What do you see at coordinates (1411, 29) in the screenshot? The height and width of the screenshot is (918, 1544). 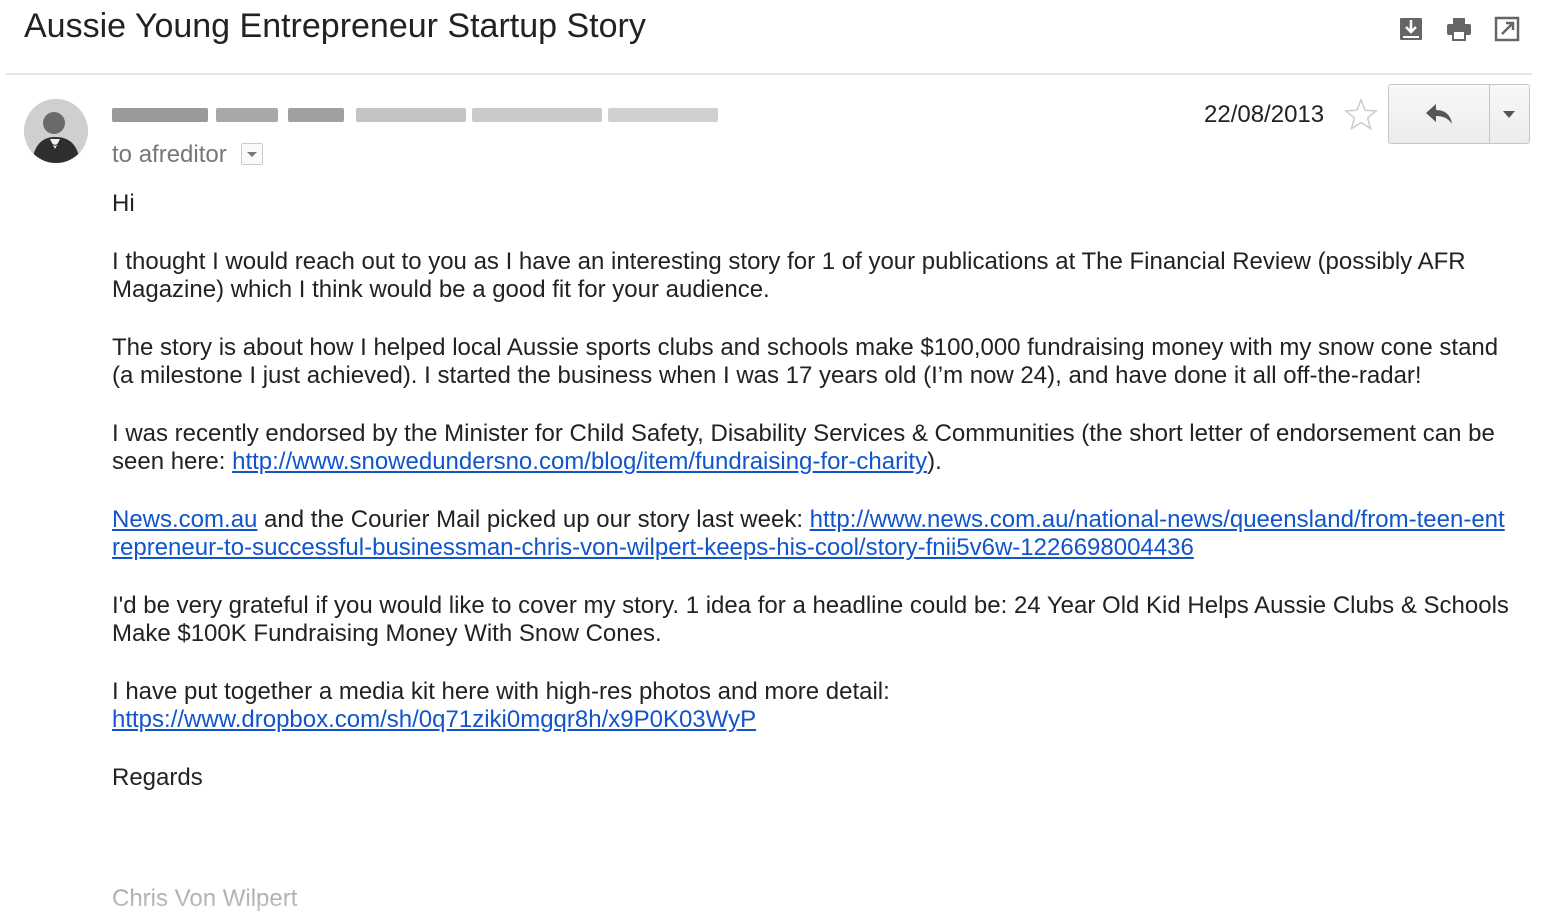 I see `download-icon` at bounding box center [1411, 29].